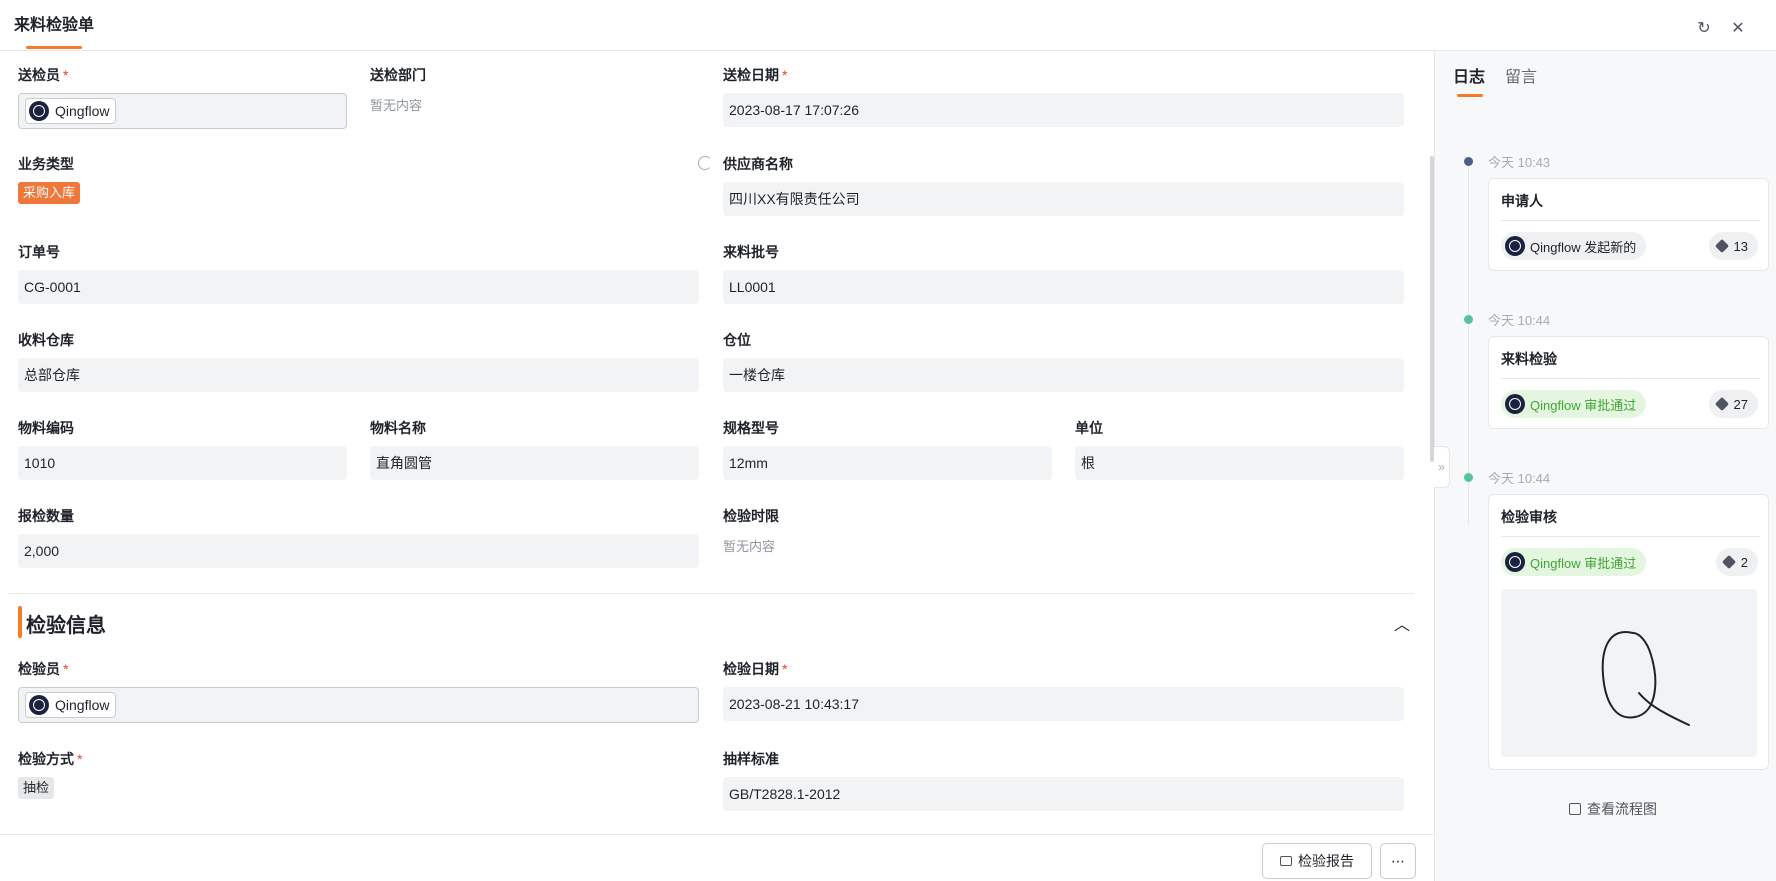  I want to click on flow-link-label: 查看流程图, so click(1622, 809).